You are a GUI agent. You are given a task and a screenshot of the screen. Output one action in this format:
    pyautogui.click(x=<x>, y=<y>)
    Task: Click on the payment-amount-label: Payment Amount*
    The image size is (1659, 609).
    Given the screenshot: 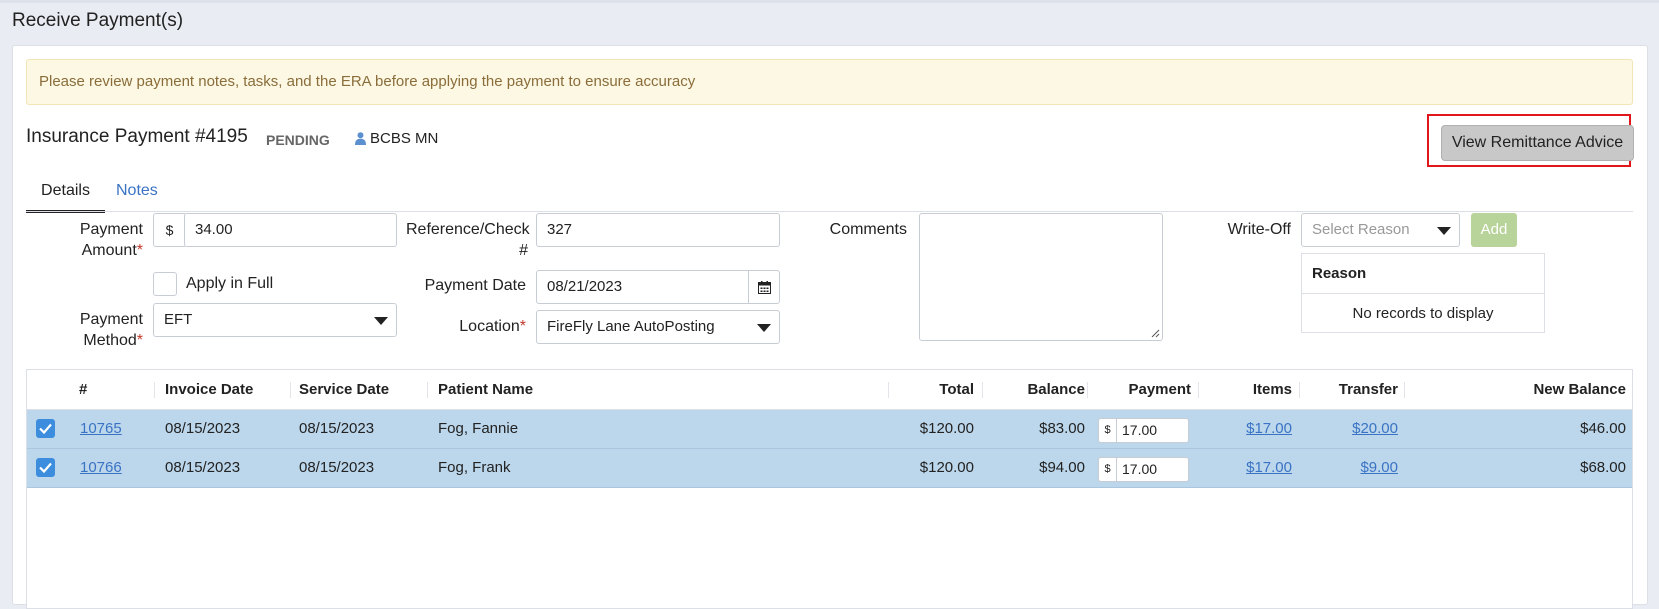 What is the action you would take?
    pyautogui.click(x=111, y=240)
    